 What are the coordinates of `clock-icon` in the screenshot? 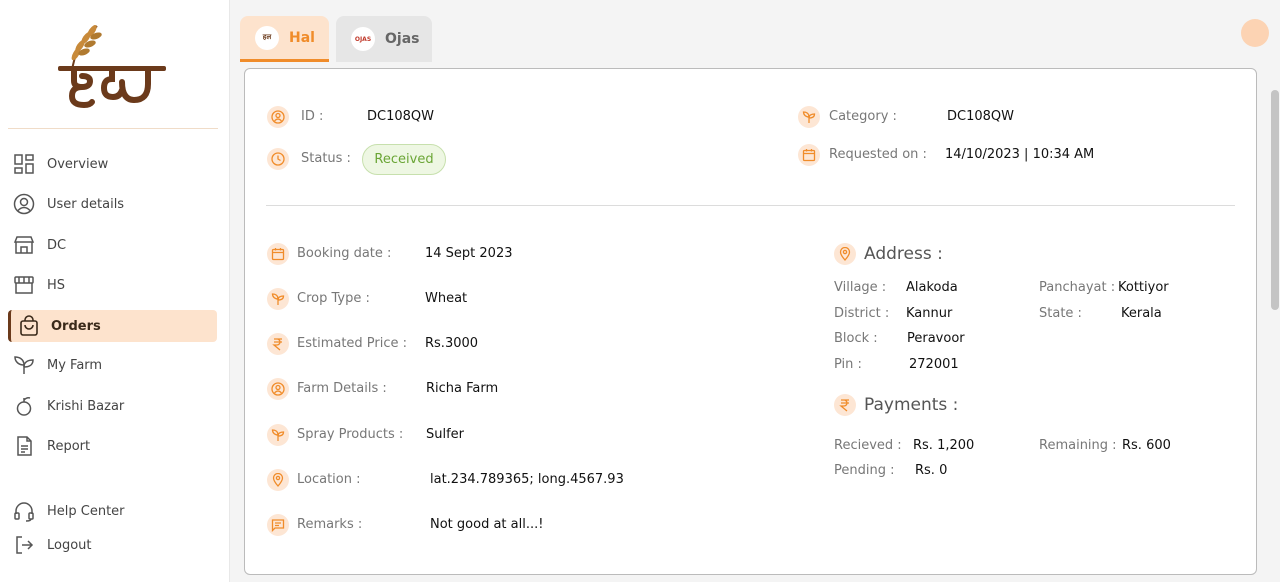 It's located at (278, 159).